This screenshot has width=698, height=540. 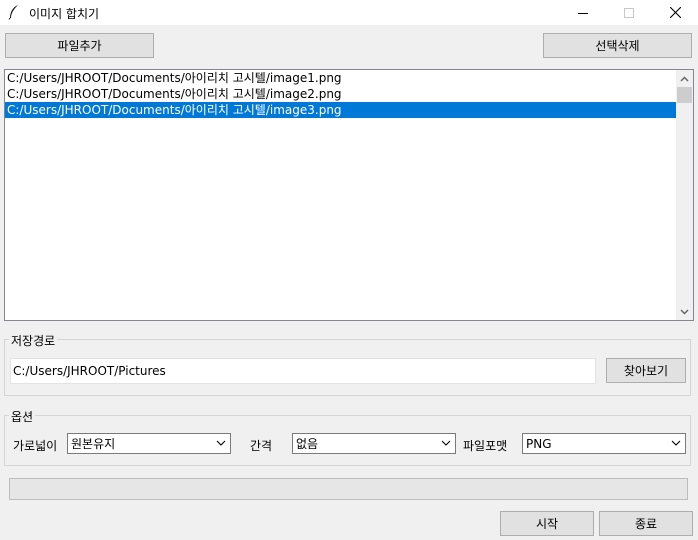 I want to click on maximize-icon, so click(x=629, y=12).